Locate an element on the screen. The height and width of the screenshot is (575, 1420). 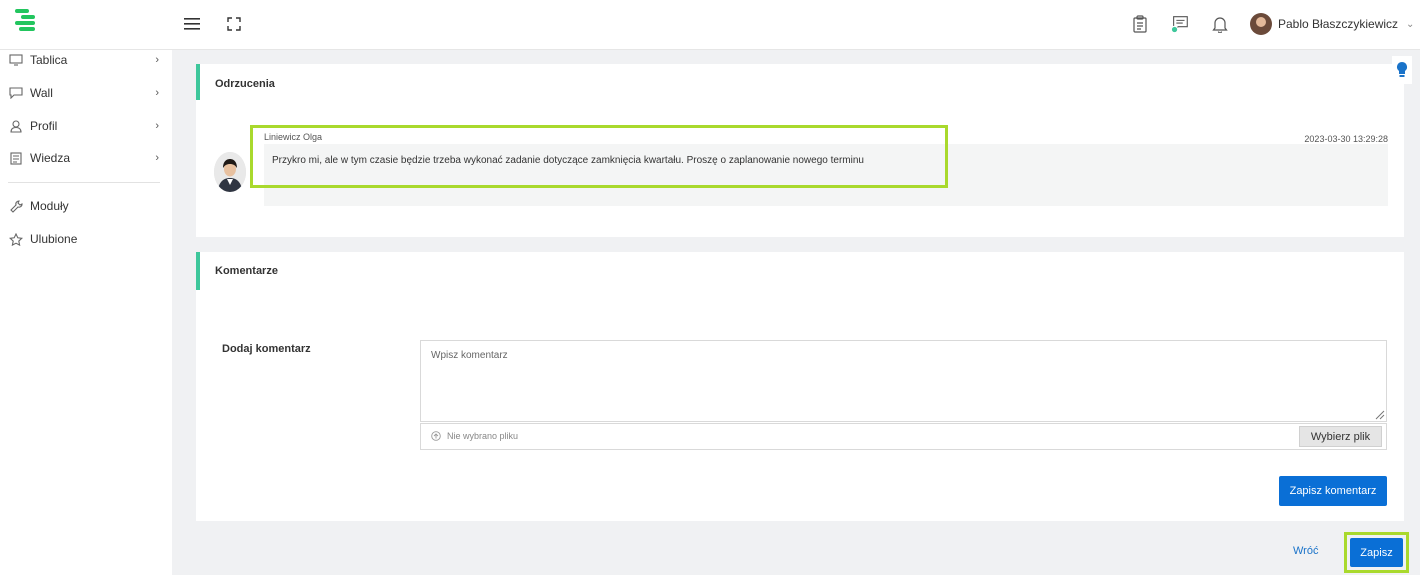
logo-icon is located at coordinates (26, 21).